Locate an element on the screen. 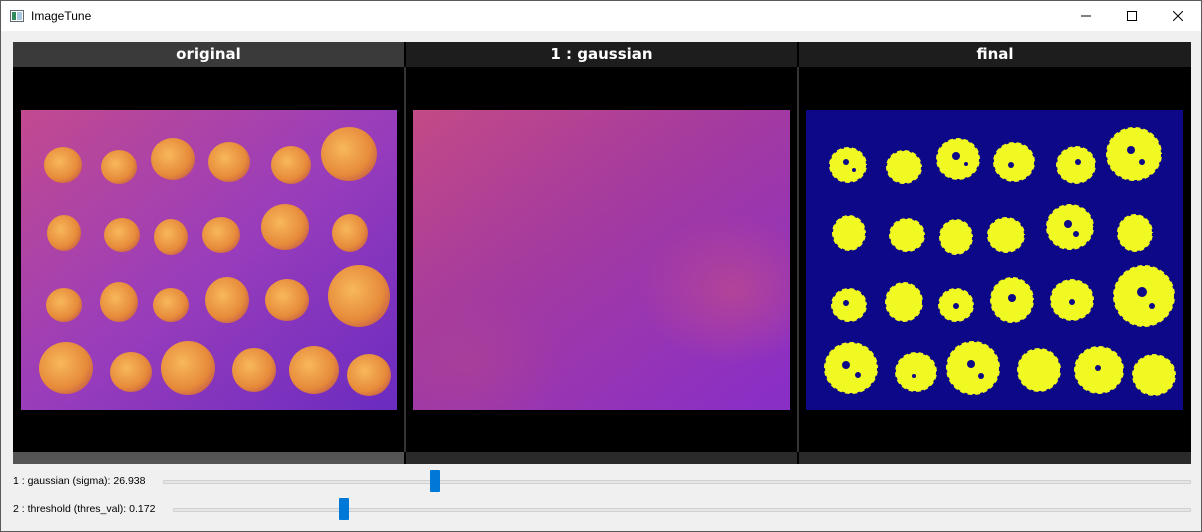 Image resolution: width=1202 pixels, height=532 pixels. panel-footer-original is located at coordinates (208, 458).